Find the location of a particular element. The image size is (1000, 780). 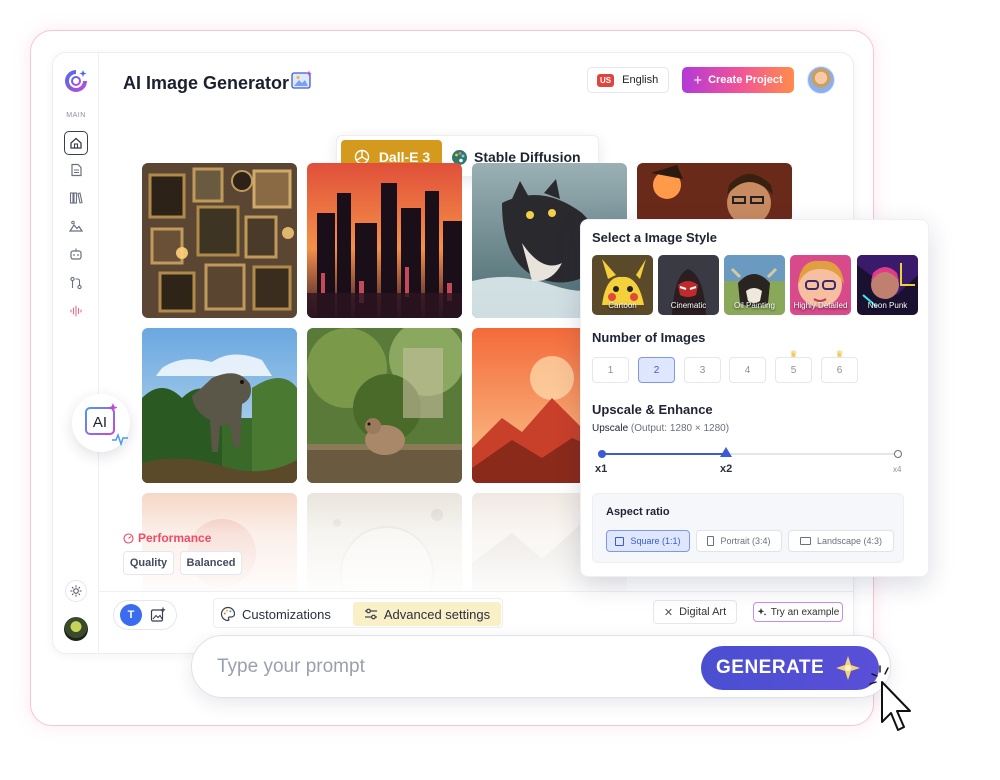

sidebar-item-image is located at coordinates (76, 226).